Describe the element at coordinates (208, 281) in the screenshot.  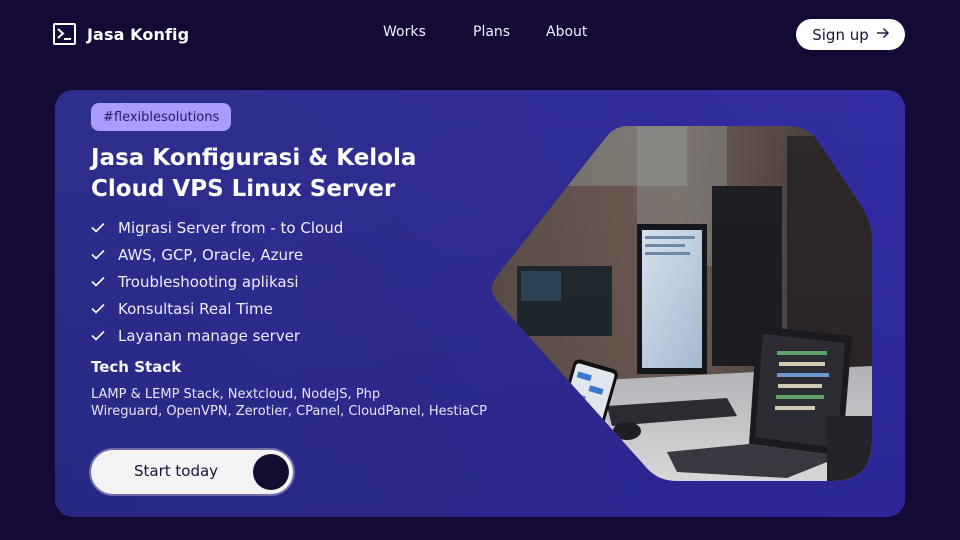
I see `feature-label: Troubleshooting aplikasi` at that location.